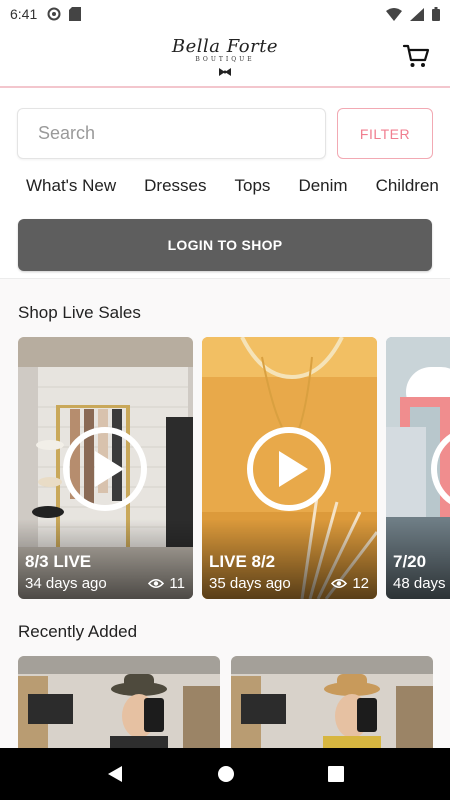  I want to click on search-input, so click(171, 133).